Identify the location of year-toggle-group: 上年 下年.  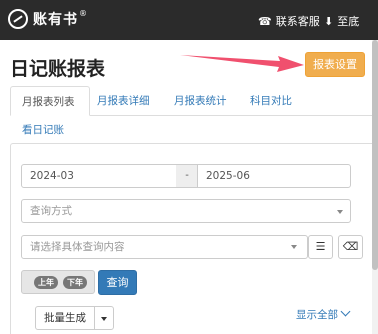
(58, 282).